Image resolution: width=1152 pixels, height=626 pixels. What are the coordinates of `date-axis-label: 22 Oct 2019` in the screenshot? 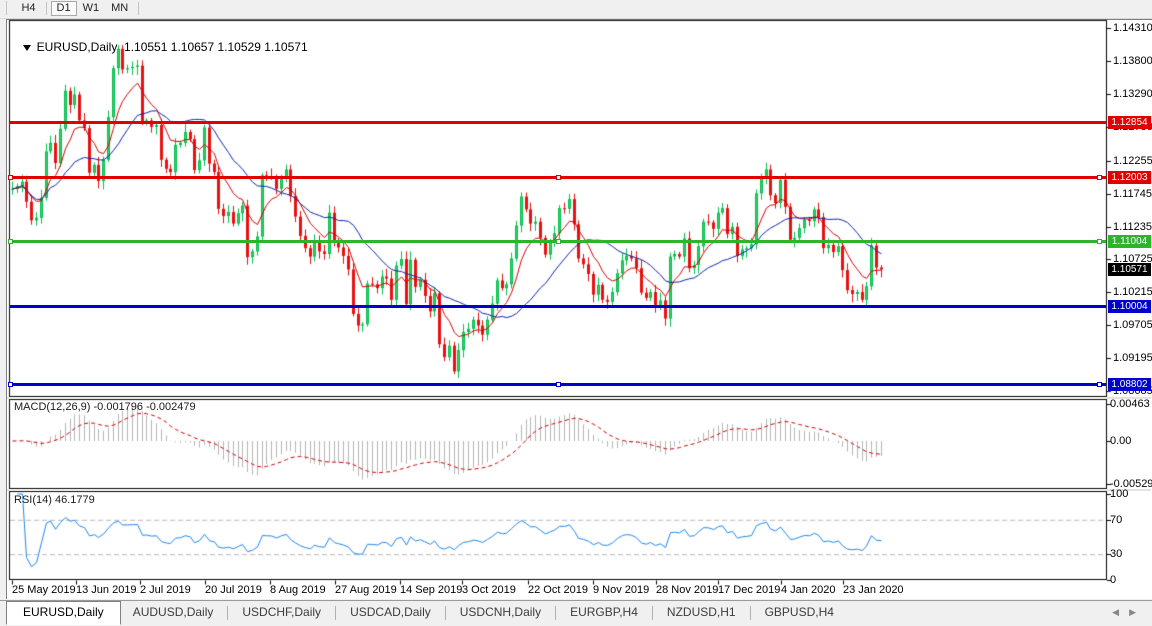 It's located at (558, 590).